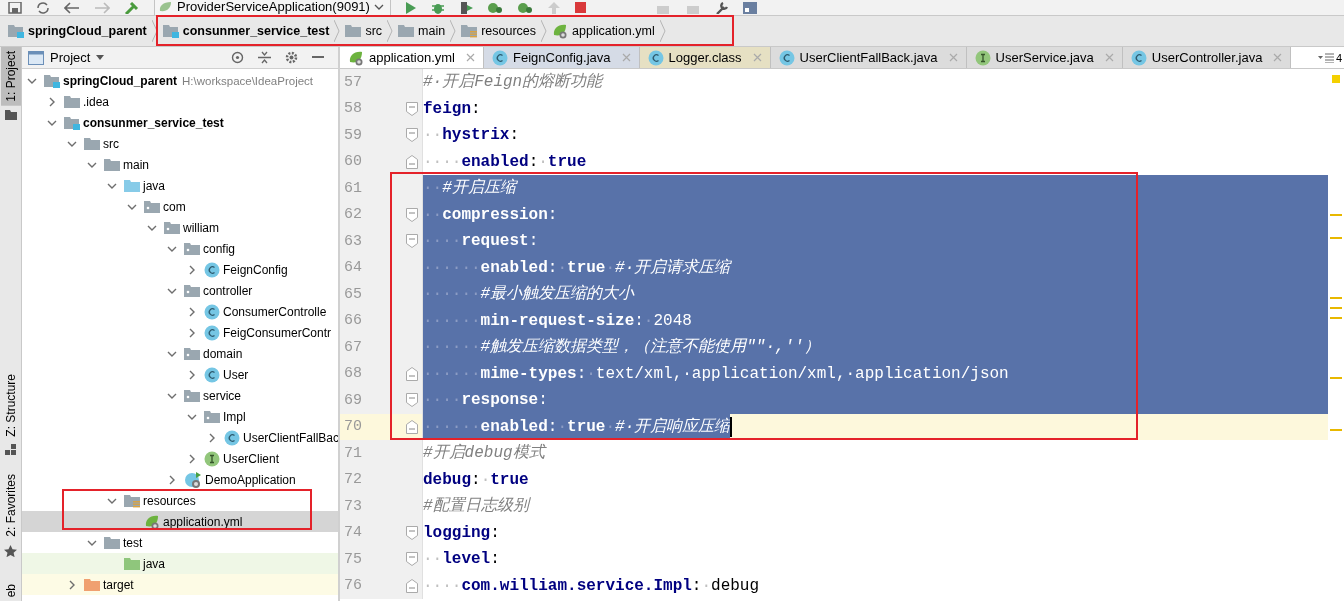 Image resolution: width=1344 pixels, height=601 pixels. I want to click on wrench-icon, so click(721, 7).